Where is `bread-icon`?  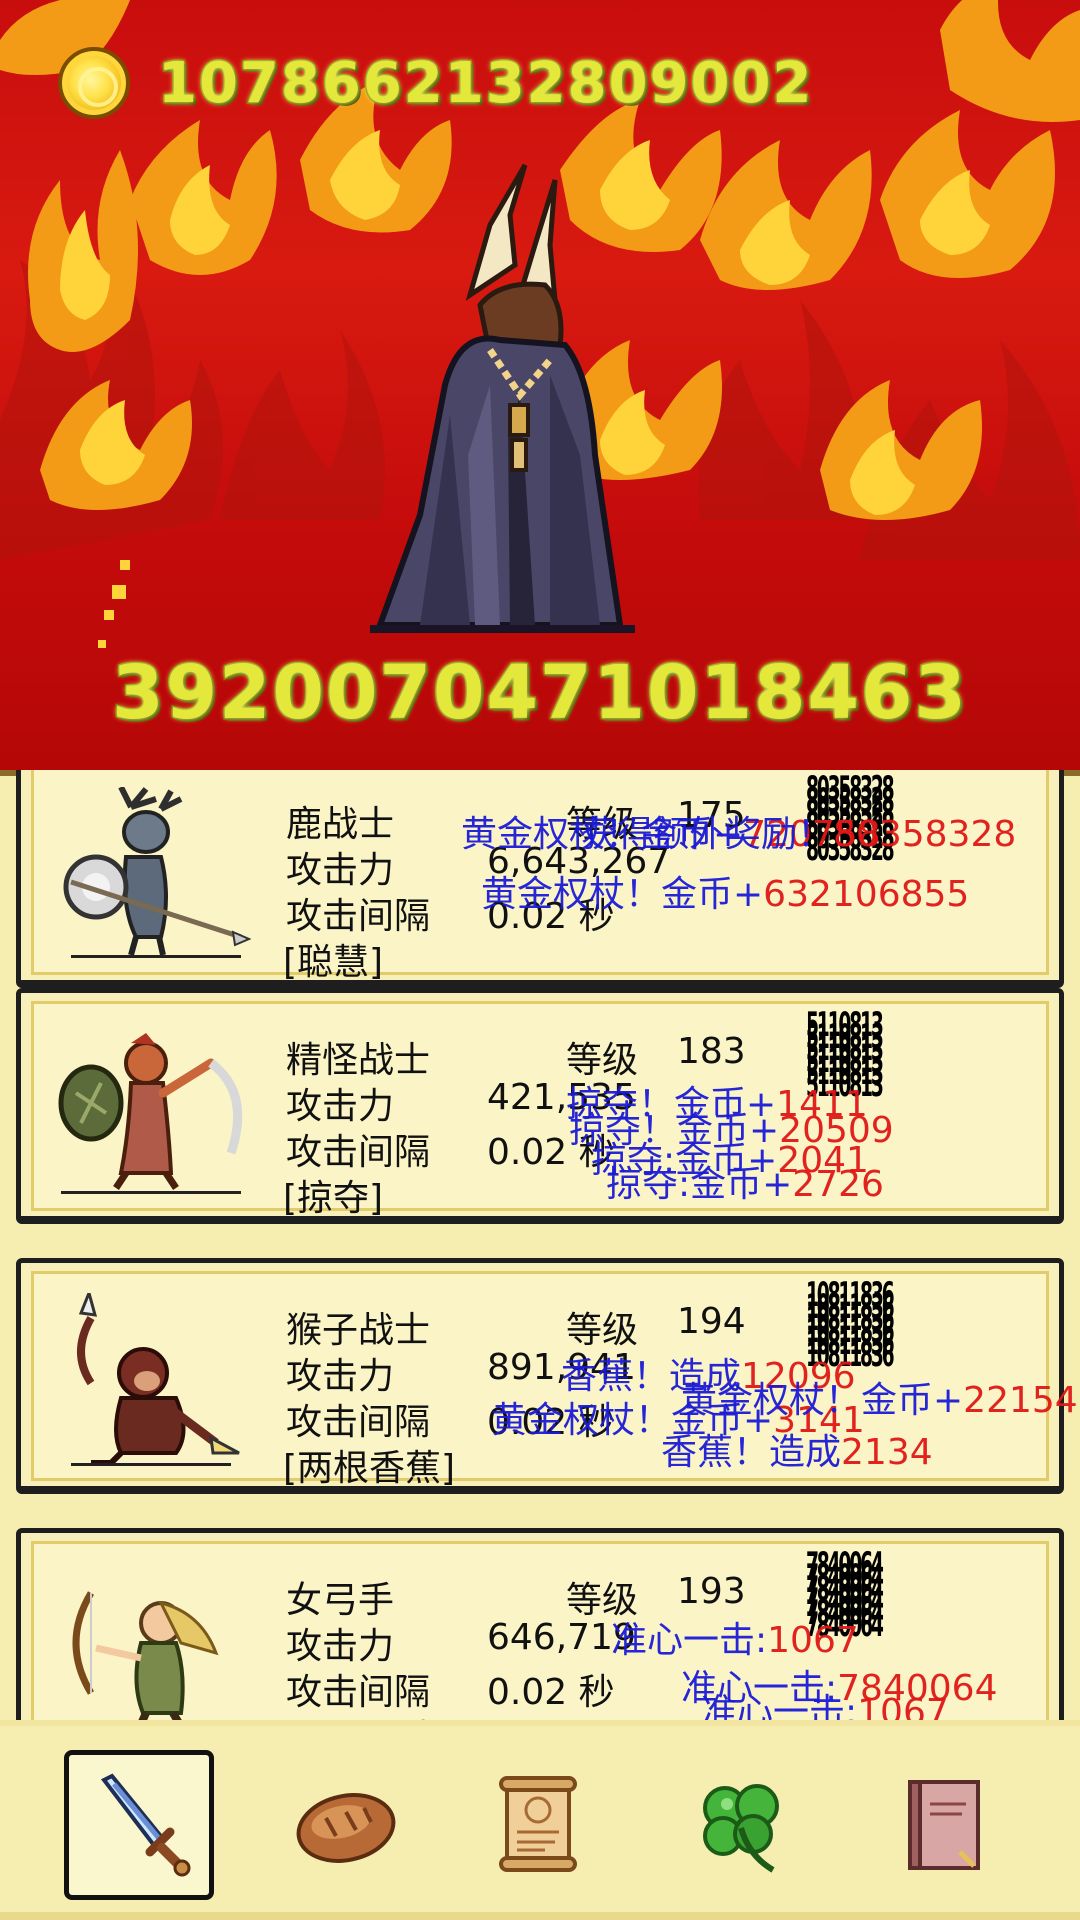
bread-icon is located at coordinates (346, 1828).